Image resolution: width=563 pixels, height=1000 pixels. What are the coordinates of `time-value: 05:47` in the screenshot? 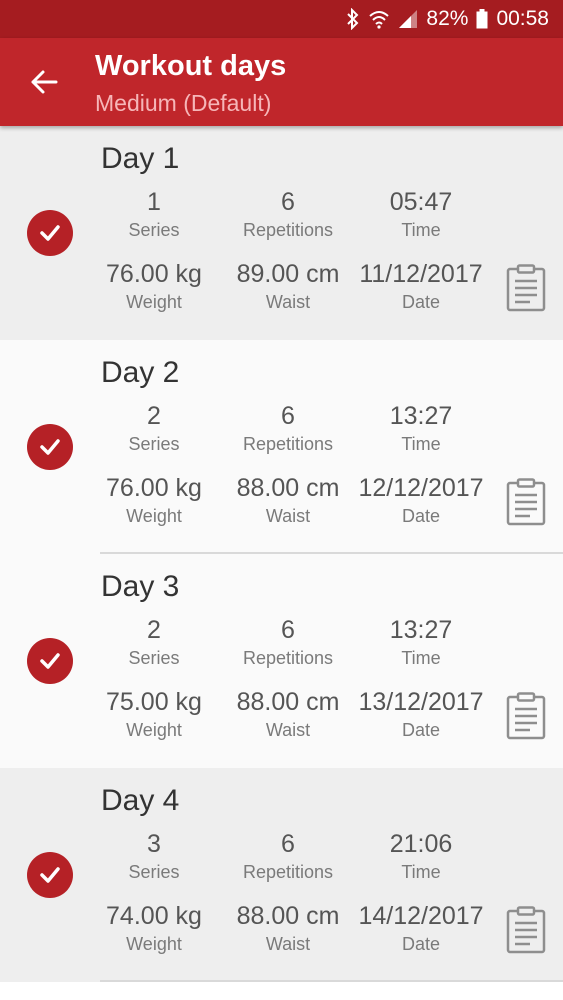 It's located at (421, 202).